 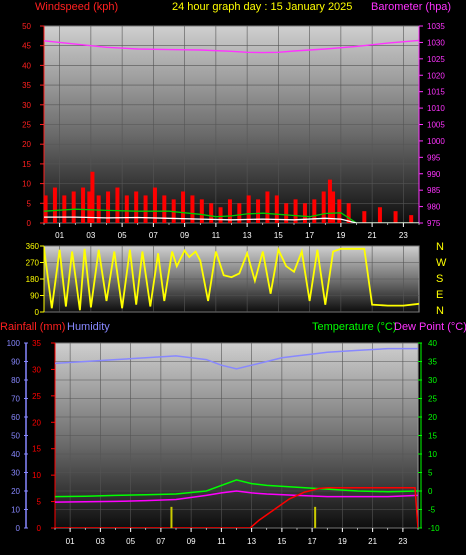 I want to click on windspeed-tick-label: 10, so click(x=26, y=184).